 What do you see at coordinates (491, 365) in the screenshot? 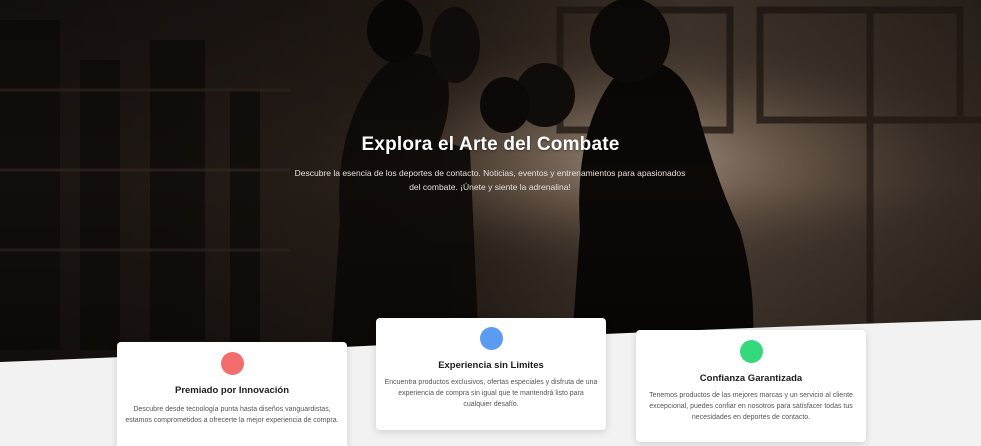
I see `feature-title: Experiencia sin Limites` at bounding box center [491, 365].